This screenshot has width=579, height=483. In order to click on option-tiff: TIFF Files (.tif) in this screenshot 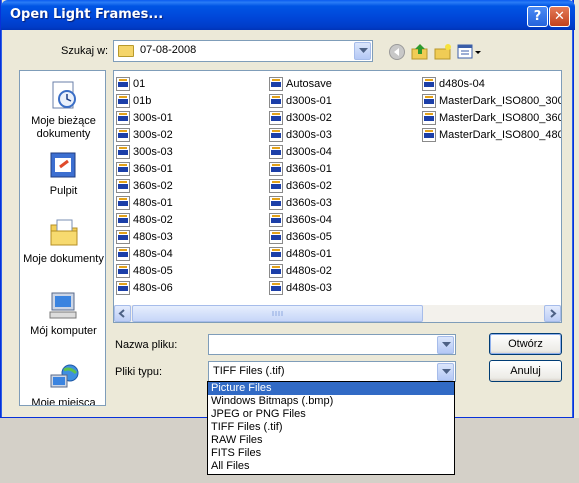, I will do `click(331, 427)`.